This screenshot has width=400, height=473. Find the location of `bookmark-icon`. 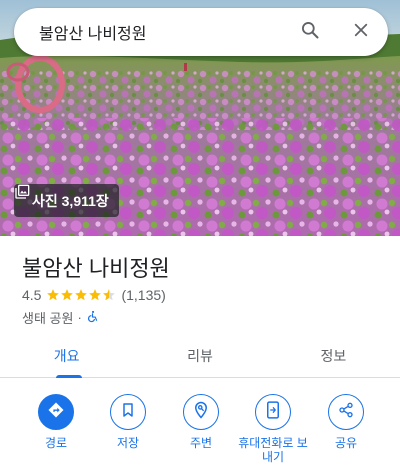

bookmark-icon is located at coordinates (128, 412).